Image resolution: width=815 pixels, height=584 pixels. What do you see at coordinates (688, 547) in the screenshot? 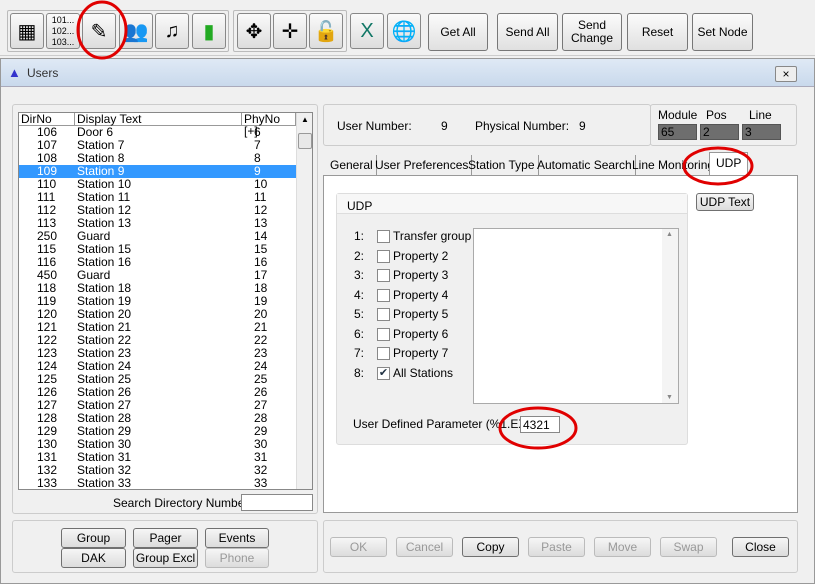
I see `swap-button: Swap` at bounding box center [688, 547].